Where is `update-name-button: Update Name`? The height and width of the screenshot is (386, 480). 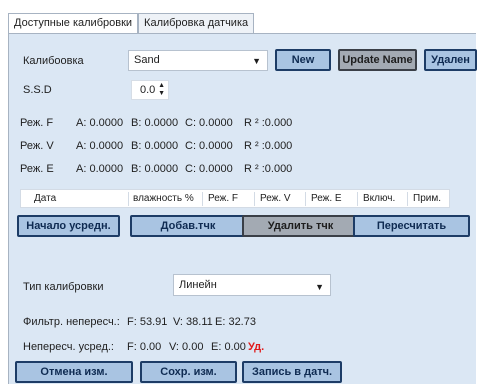
update-name-button: Update Name is located at coordinates (377, 60).